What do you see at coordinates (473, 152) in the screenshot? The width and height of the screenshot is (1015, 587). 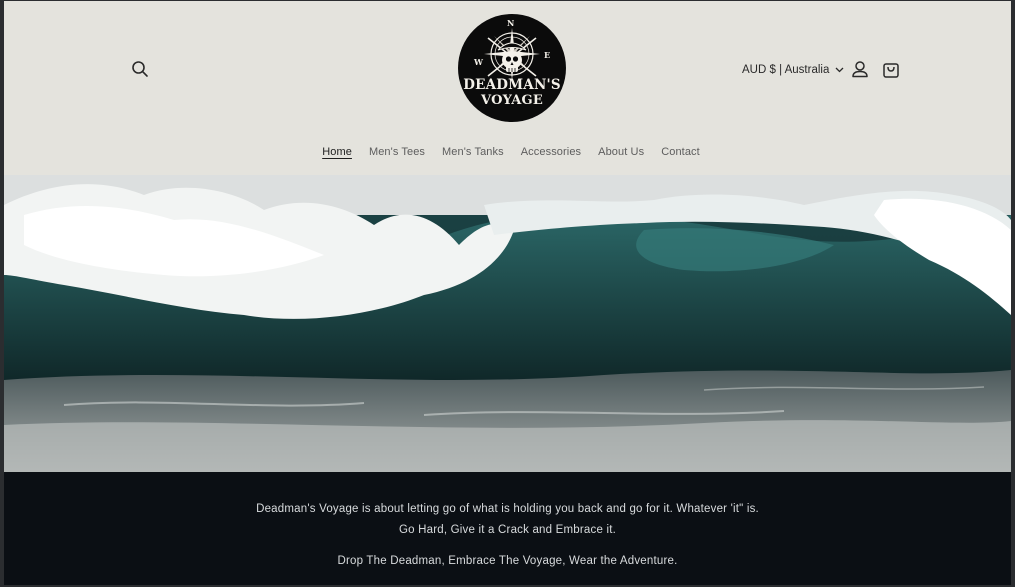 I see `nav-mens-tanks: Men's Tanks` at bounding box center [473, 152].